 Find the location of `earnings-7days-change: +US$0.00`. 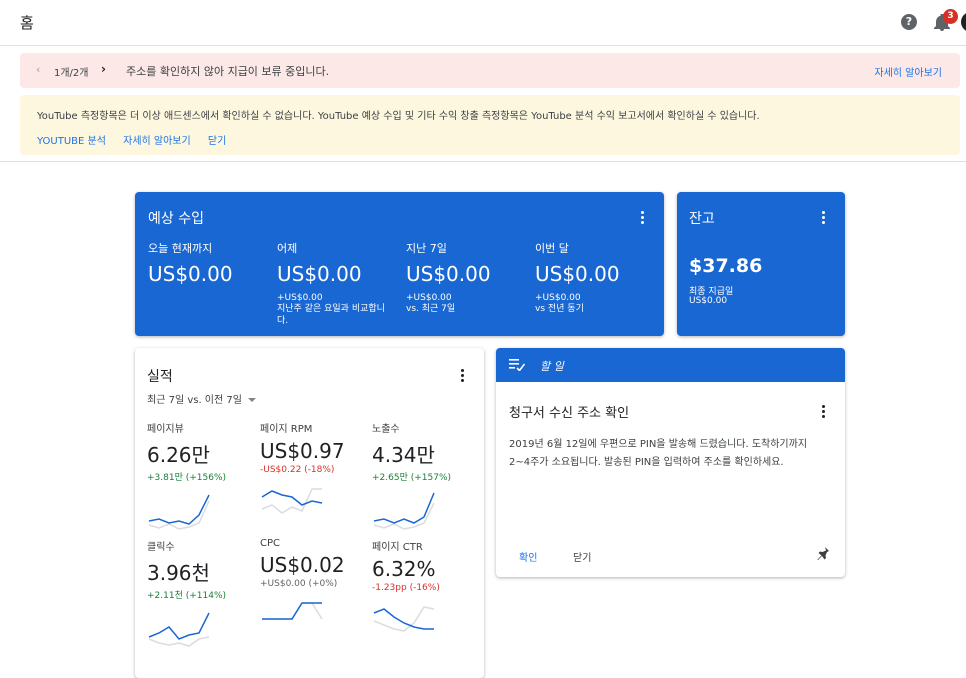

earnings-7days-change: +US$0.00 is located at coordinates (429, 298).